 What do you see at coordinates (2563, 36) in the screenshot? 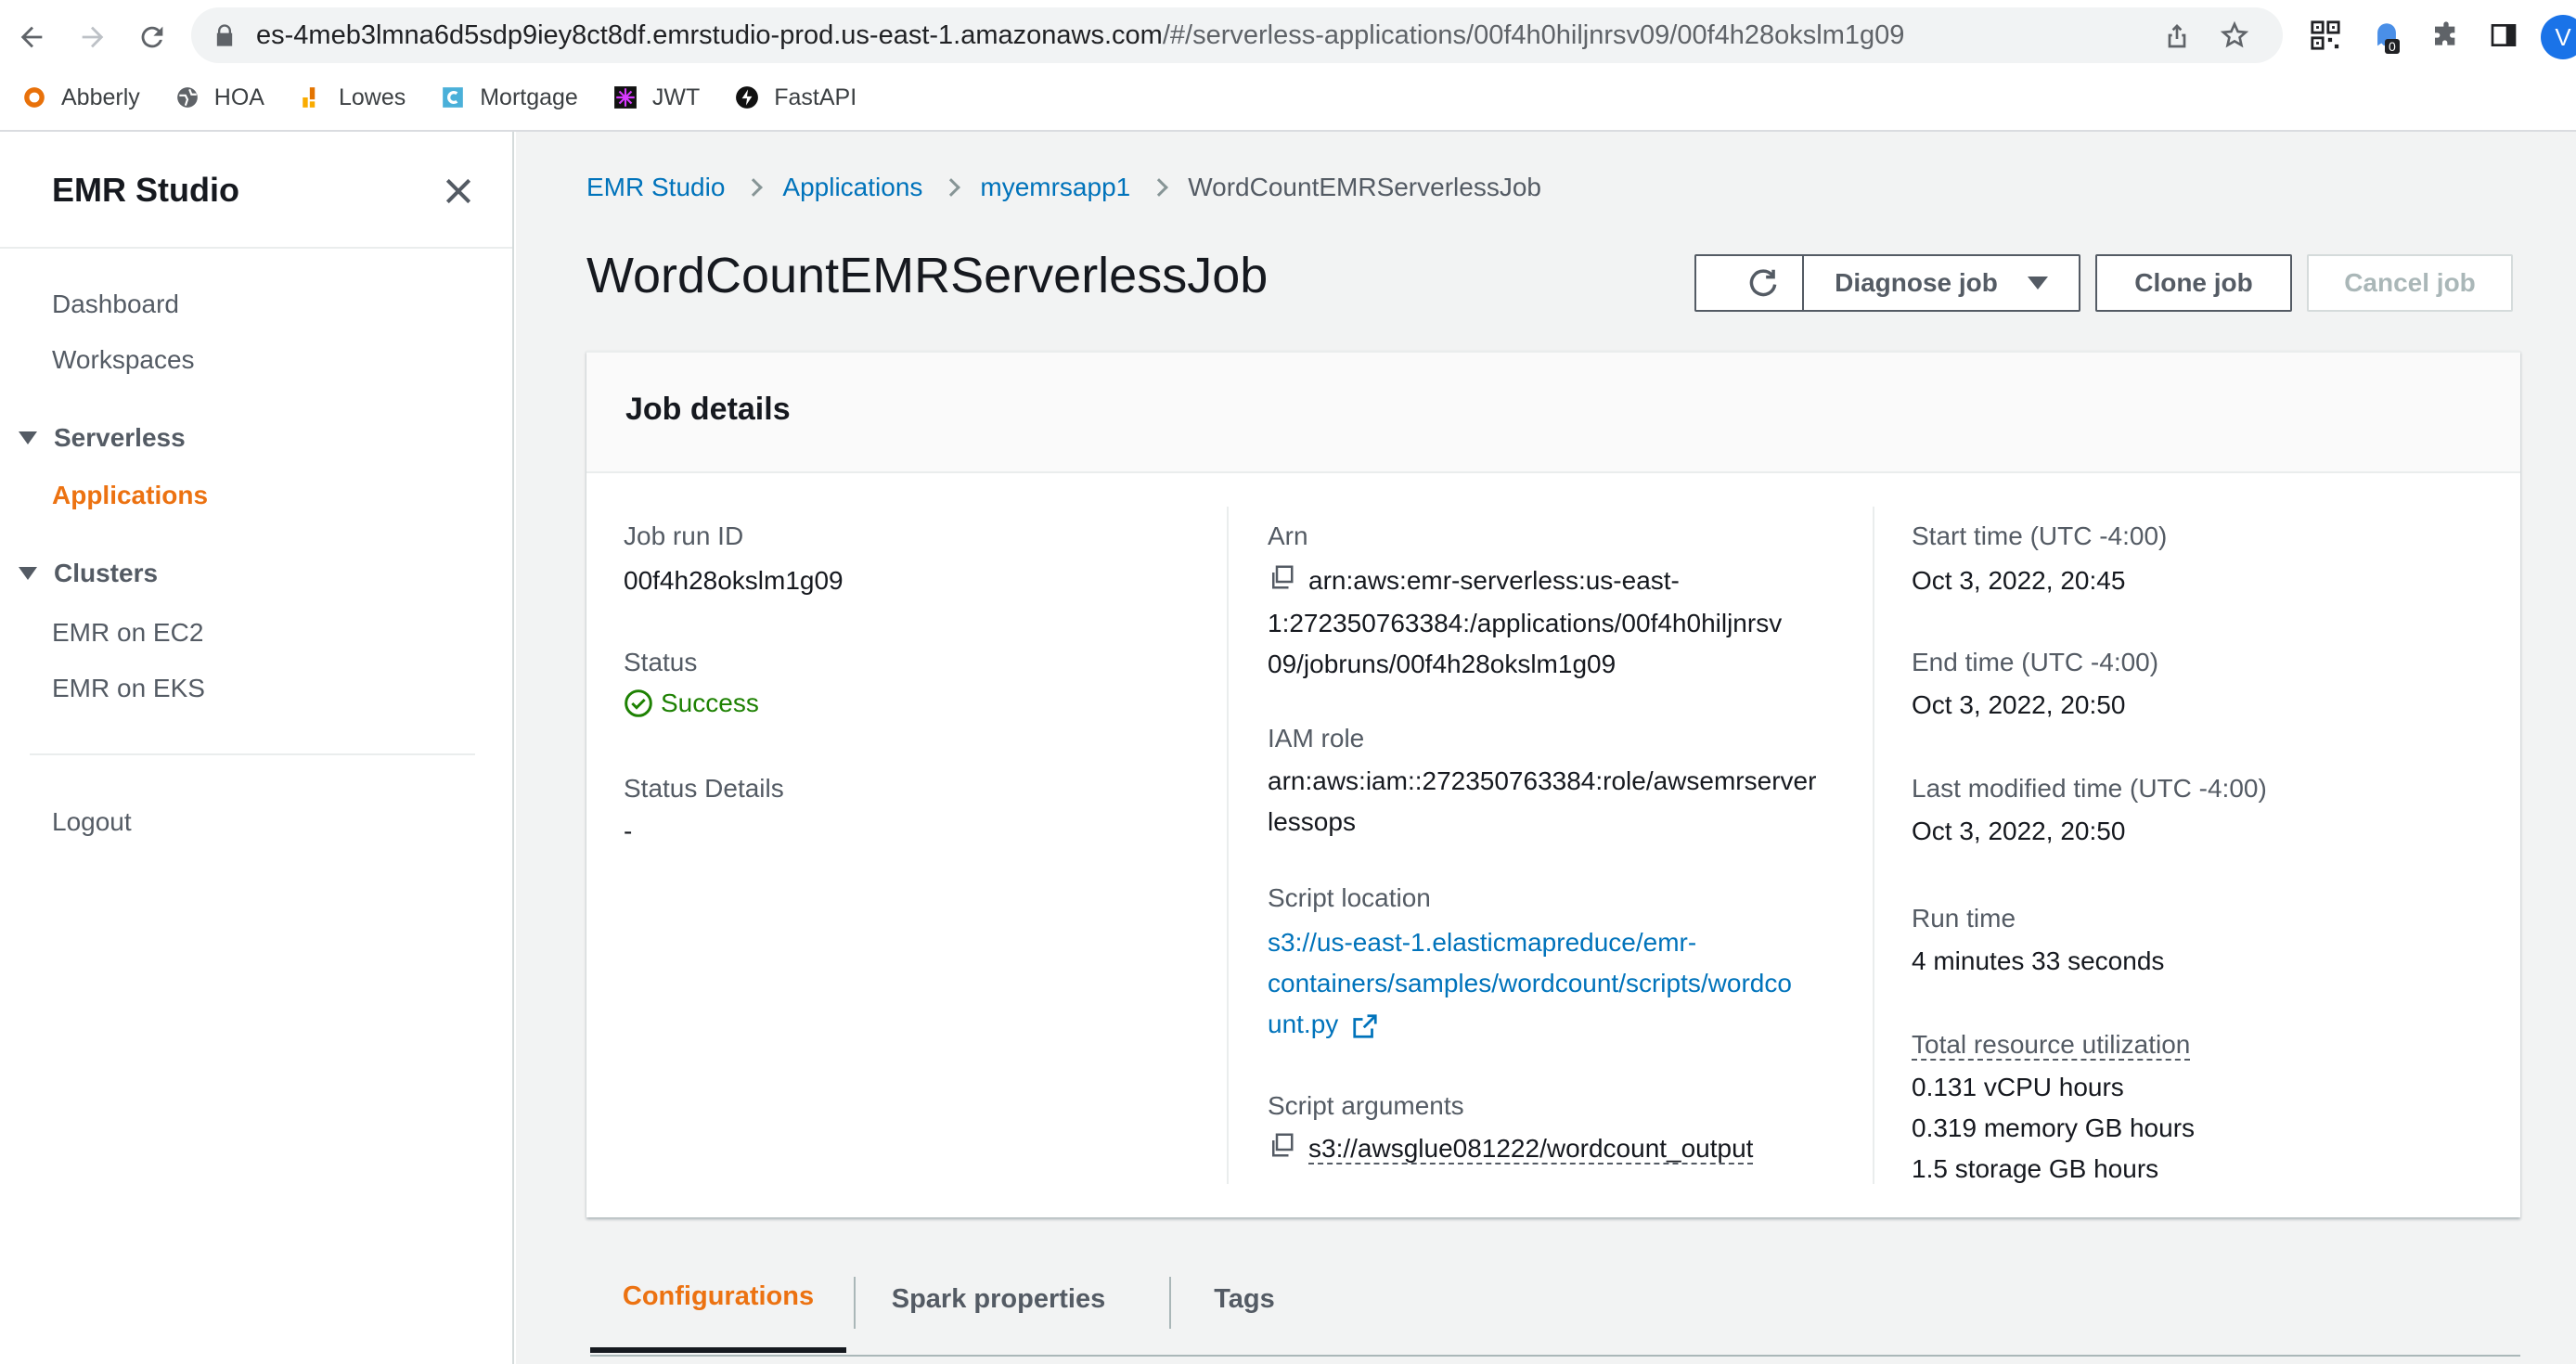
I see `profile-initial: V` at bounding box center [2563, 36].